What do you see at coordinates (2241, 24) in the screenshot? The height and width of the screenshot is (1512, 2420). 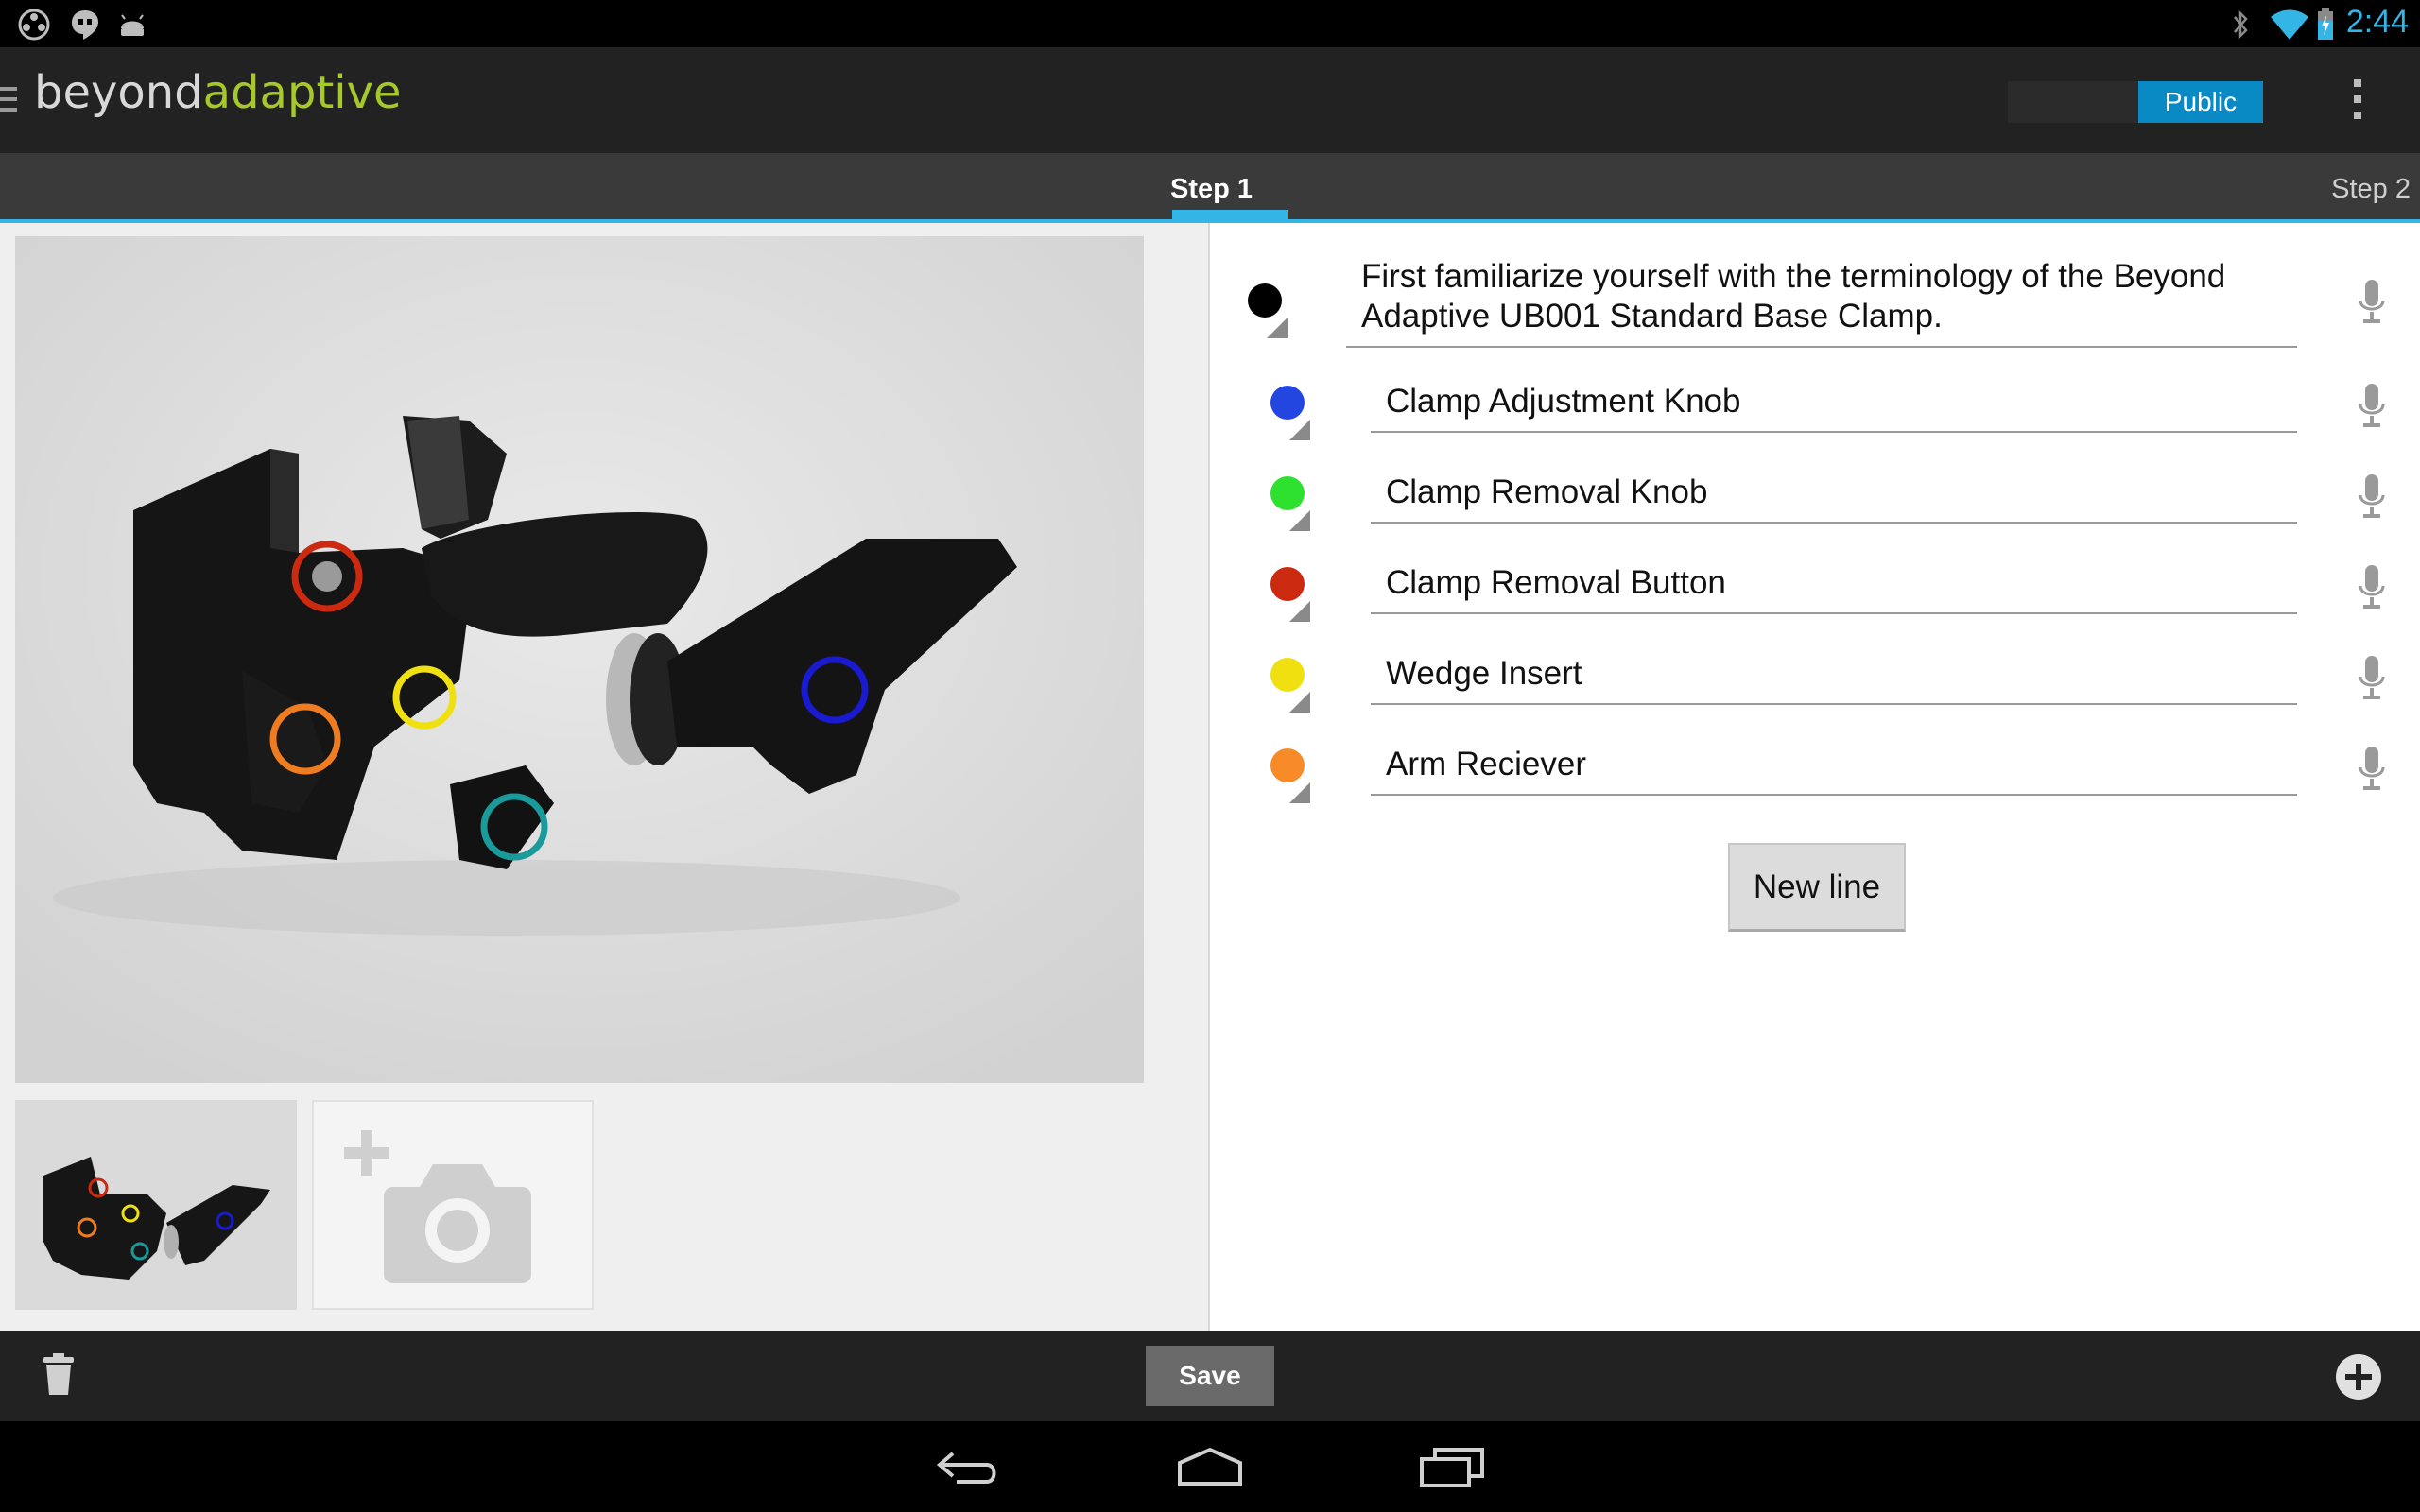 I see `bluetooth-icon` at bounding box center [2241, 24].